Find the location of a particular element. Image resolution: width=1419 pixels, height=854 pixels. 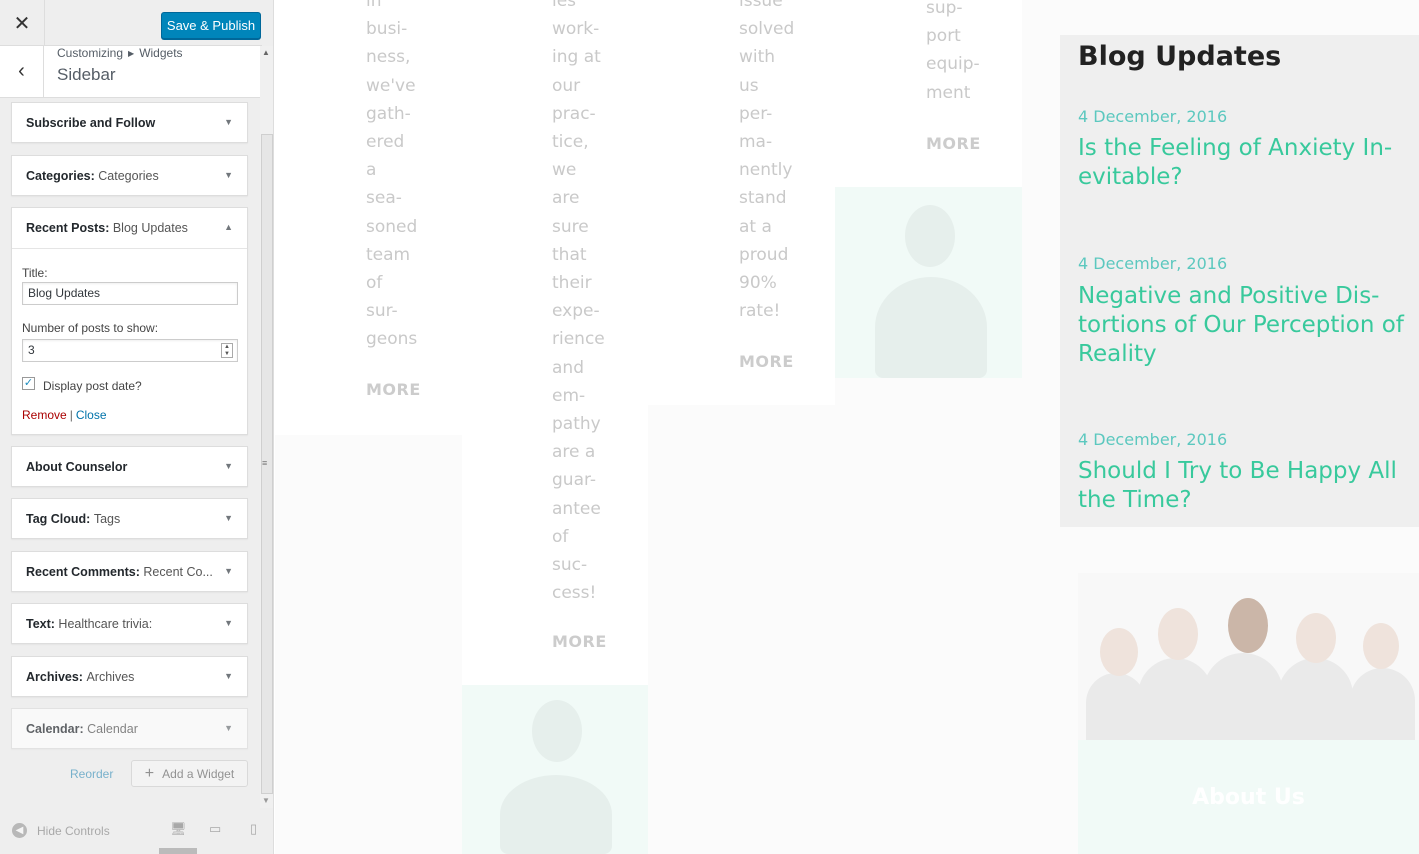

more-link-4: MORE is located at coordinates (953, 143).